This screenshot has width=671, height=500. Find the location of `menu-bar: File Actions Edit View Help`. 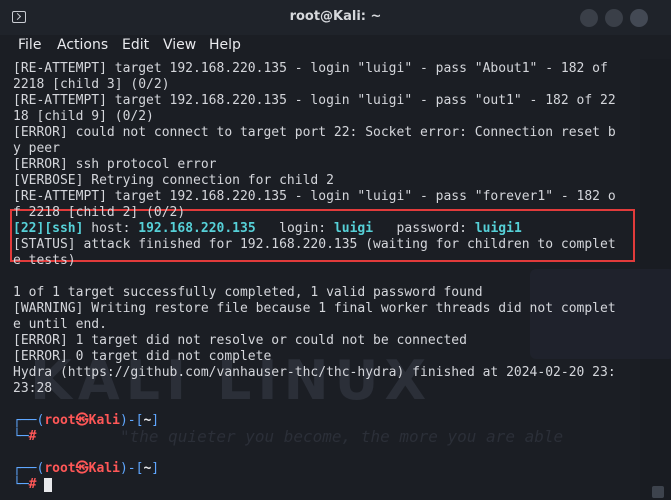

menu-bar: File Actions Edit View Help is located at coordinates (335, 47).